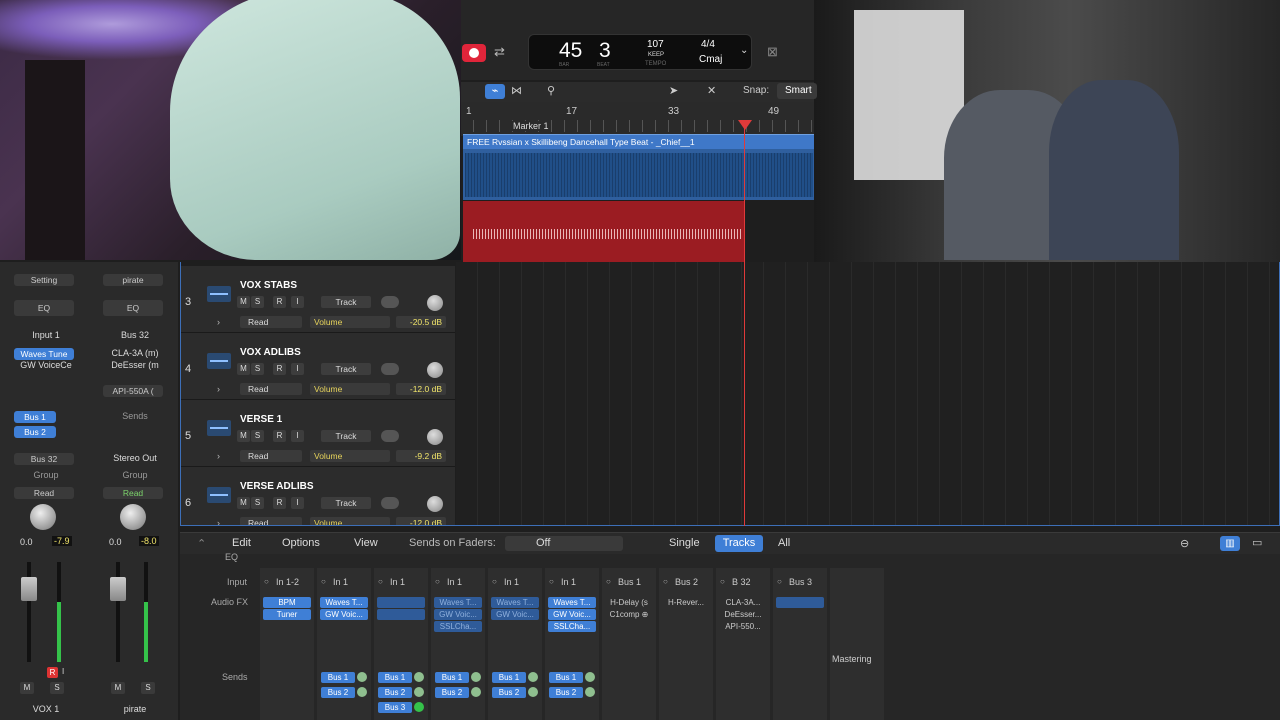 The height and width of the screenshot is (720, 1280). What do you see at coordinates (135, 335) in the screenshot?
I see `input-slot: Bus 32` at bounding box center [135, 335].